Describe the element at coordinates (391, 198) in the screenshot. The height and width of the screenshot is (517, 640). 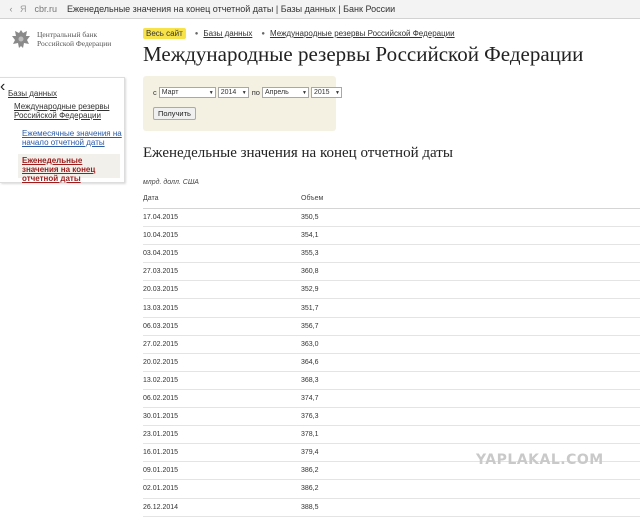
I see `table-header: Дата Объем` at that location.